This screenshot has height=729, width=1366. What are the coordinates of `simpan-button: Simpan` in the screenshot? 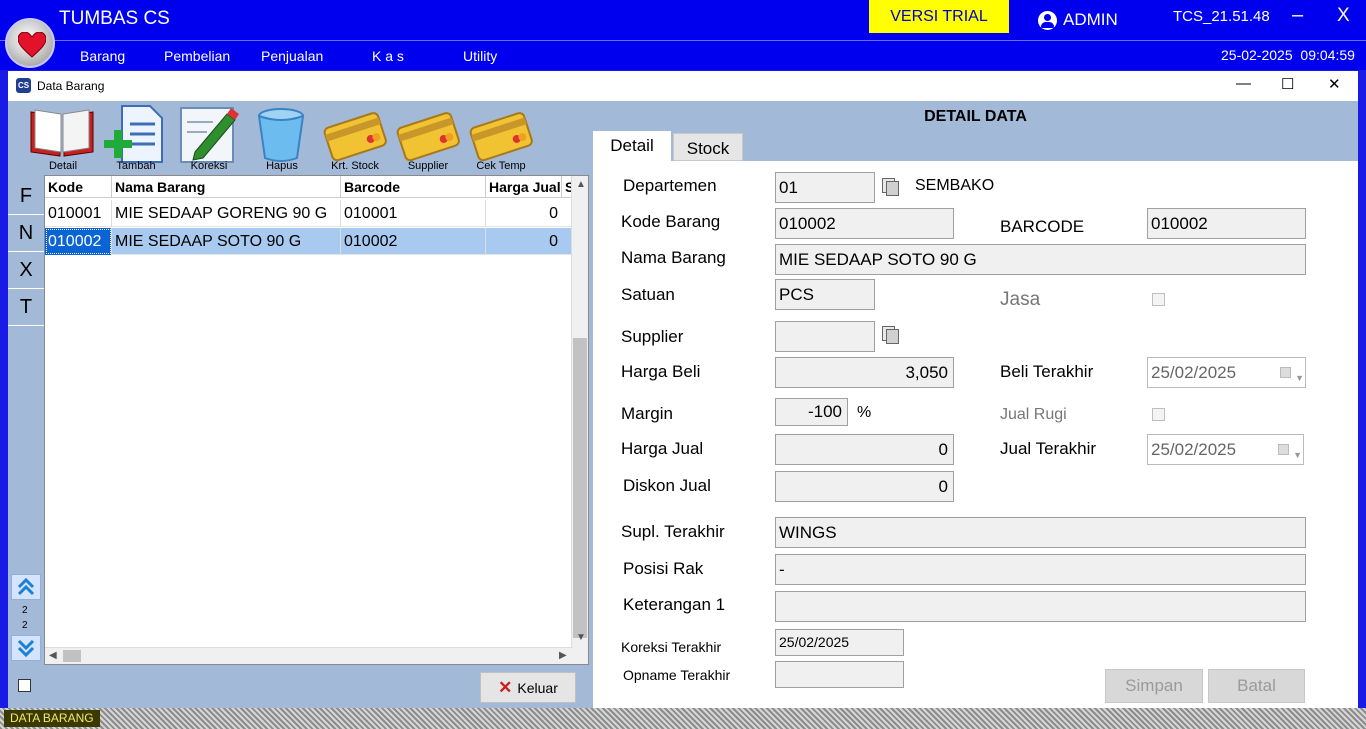 It's located at (1154, 686).